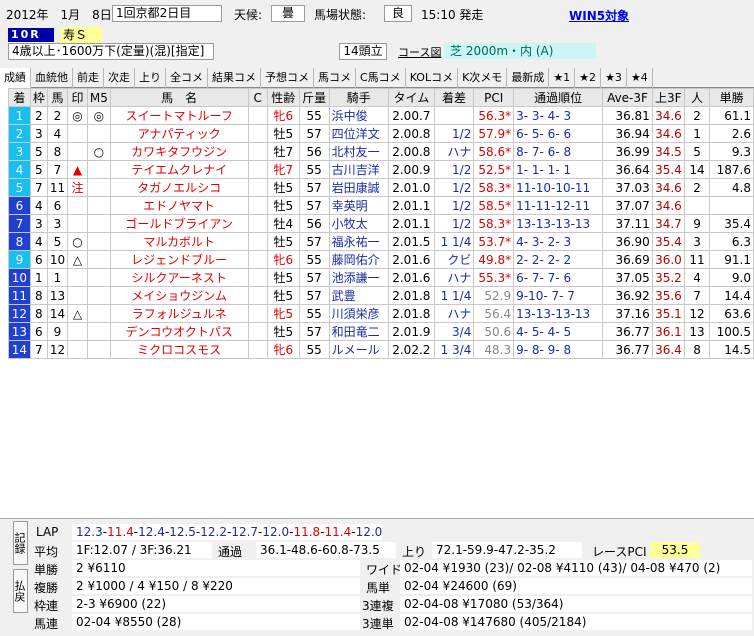  I want to click on tab-2: 前走, so click(88, 78).